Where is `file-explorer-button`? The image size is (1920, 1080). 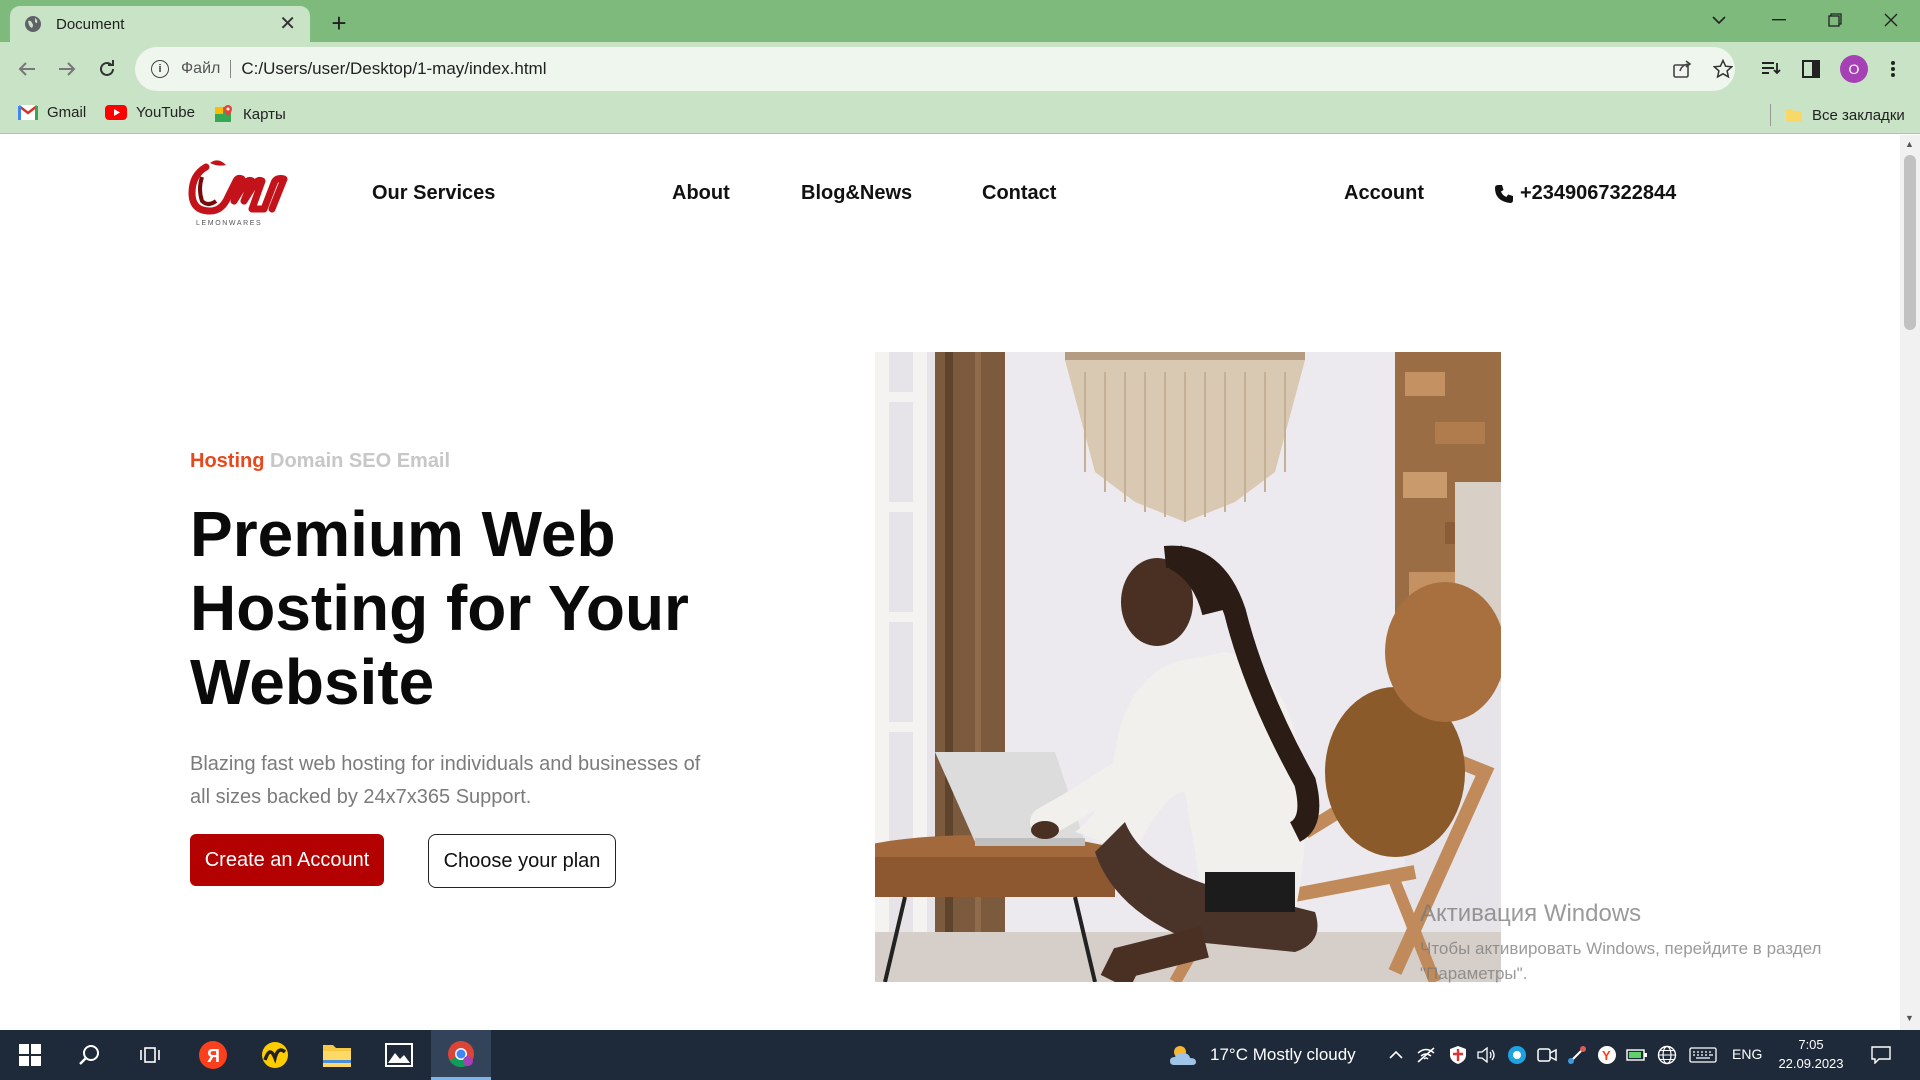 file-explorer-button is located at coordinates (337, 1055).